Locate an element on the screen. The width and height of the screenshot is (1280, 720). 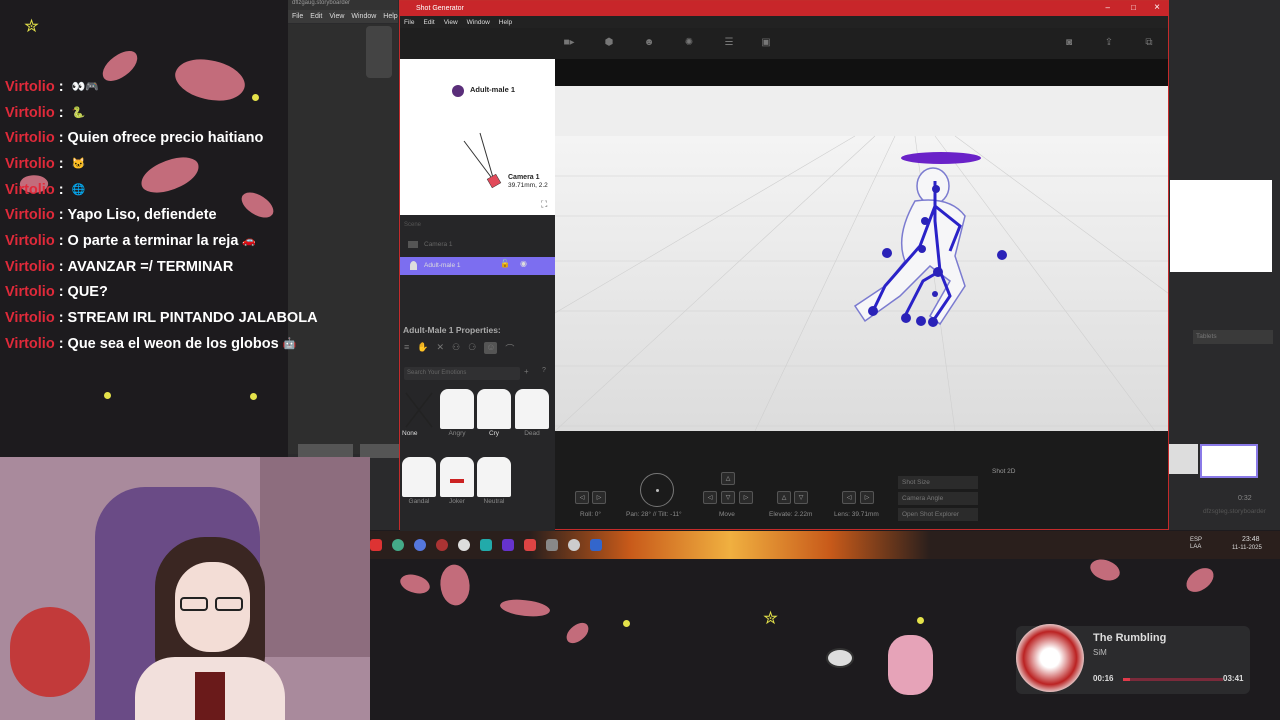
emotion-label: Neutral is located at coordinates (494, 501).